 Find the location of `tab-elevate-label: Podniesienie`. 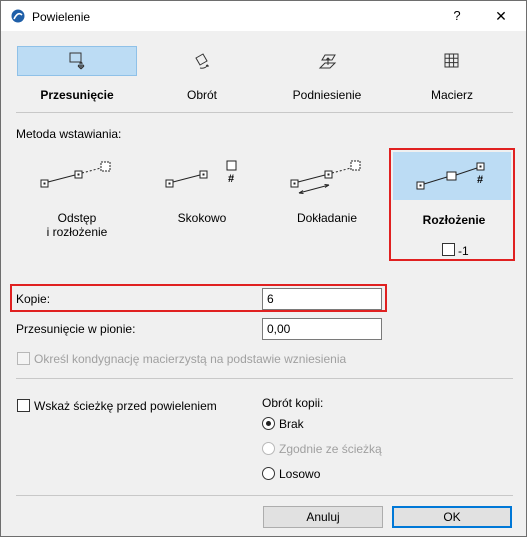

tab-elevate-label: Podniesienie is located at coordinates (327, 95).